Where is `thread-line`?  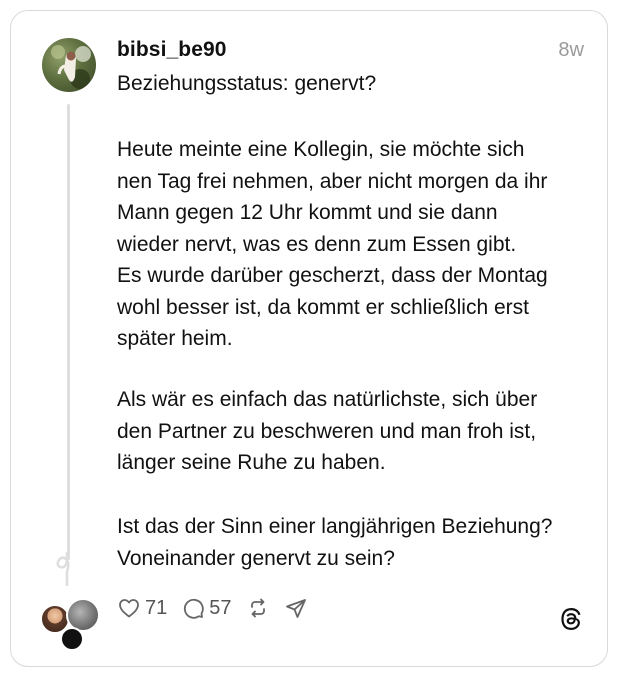 thread-line is located at coordinates (68, 332).